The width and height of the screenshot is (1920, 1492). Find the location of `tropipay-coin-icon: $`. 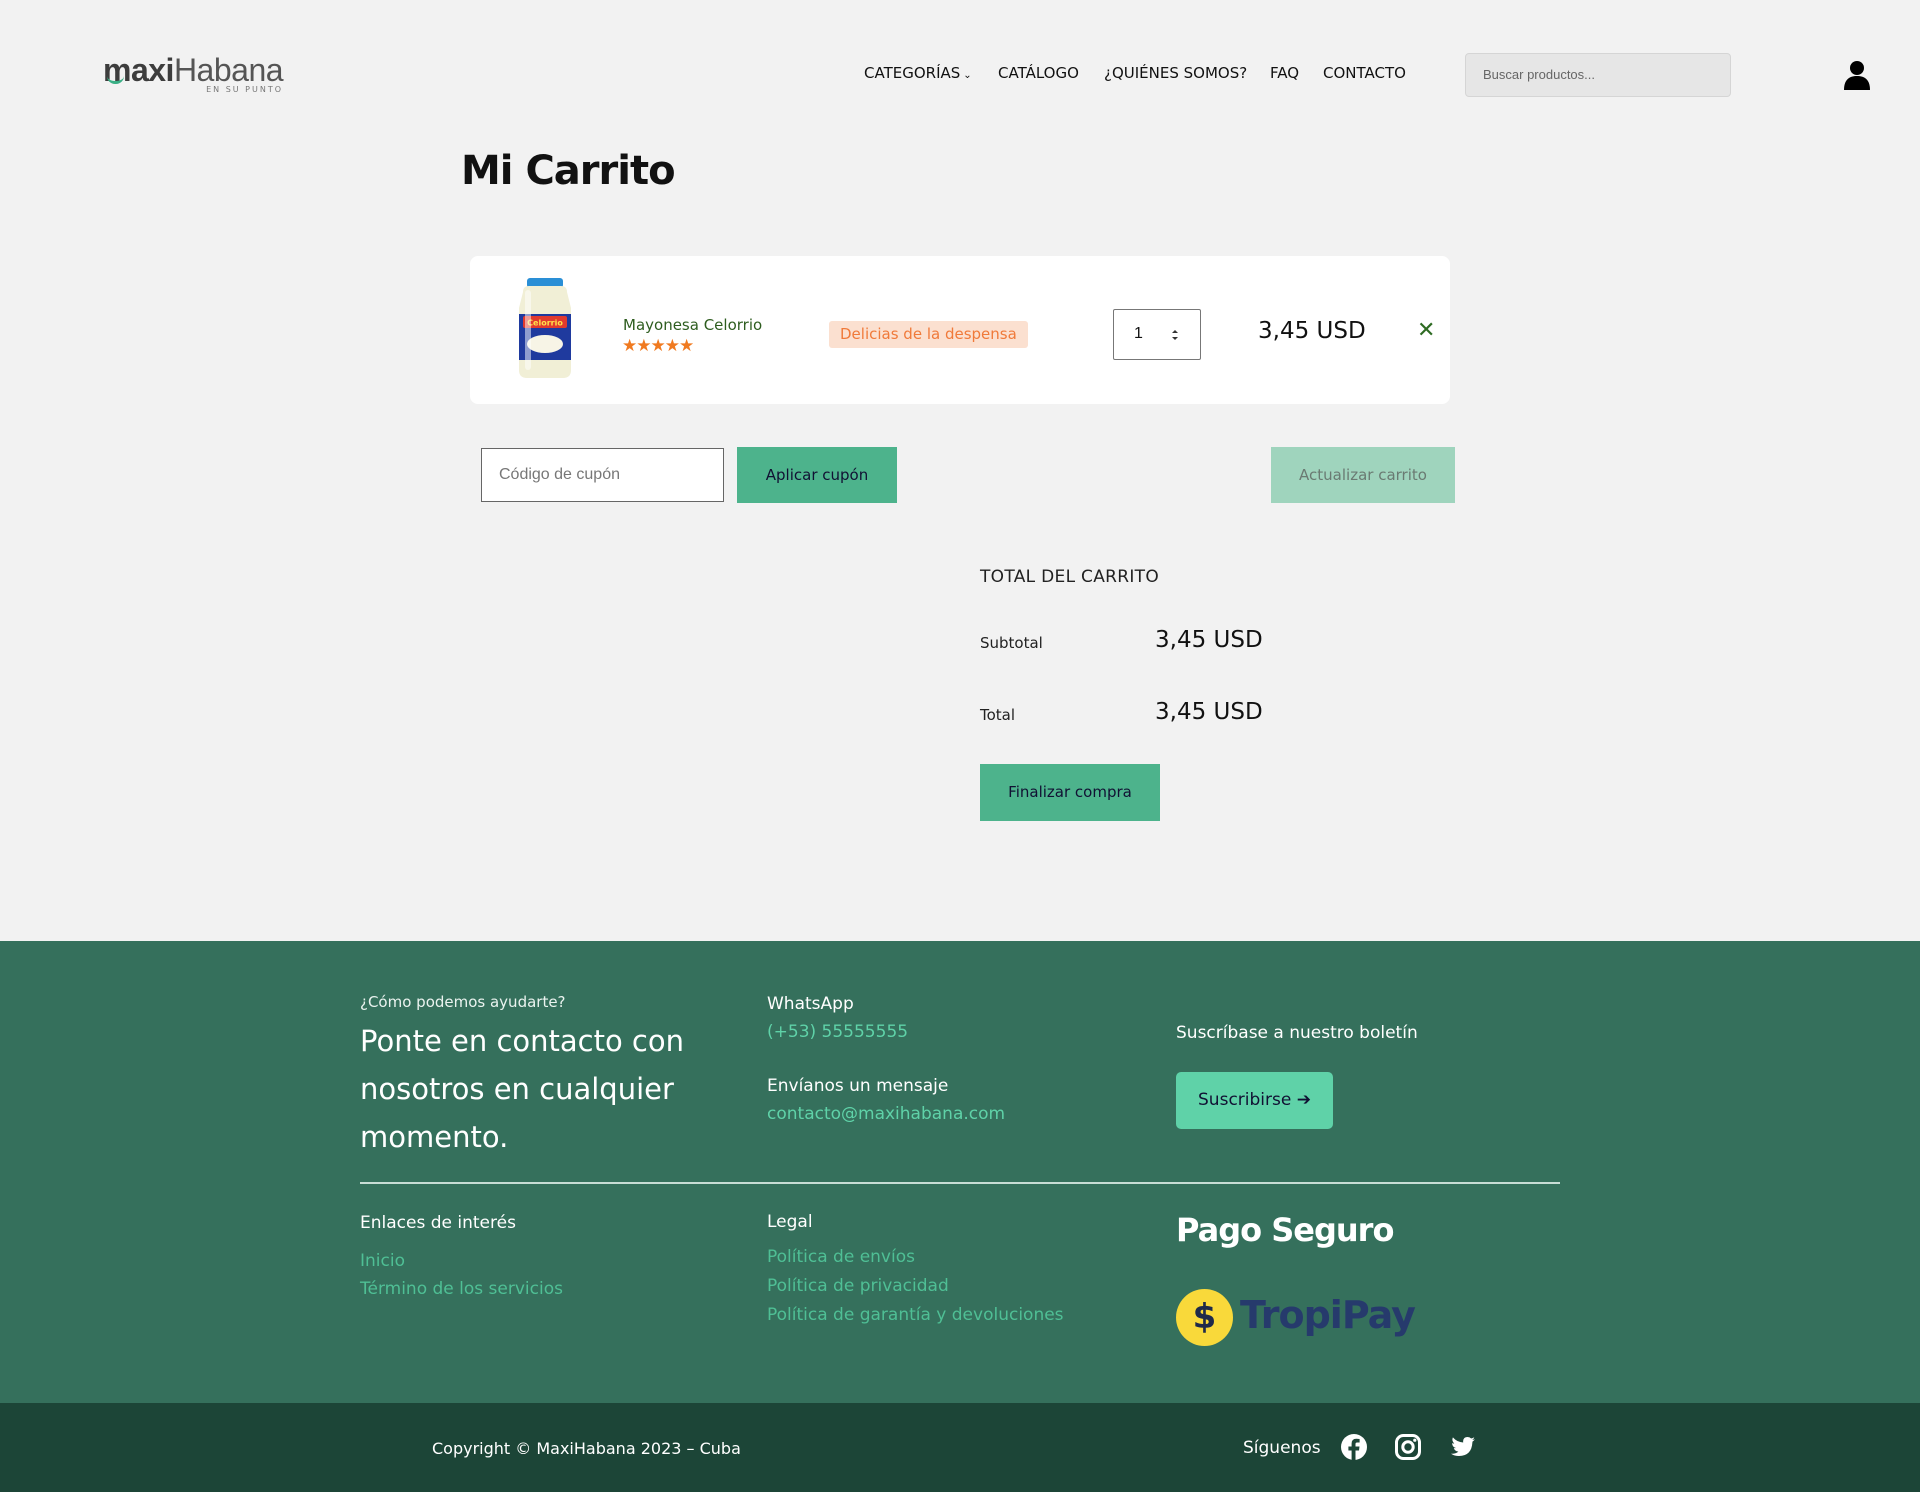

tropipay-coin-icon: $ is located at coordinates (1204, 1317).